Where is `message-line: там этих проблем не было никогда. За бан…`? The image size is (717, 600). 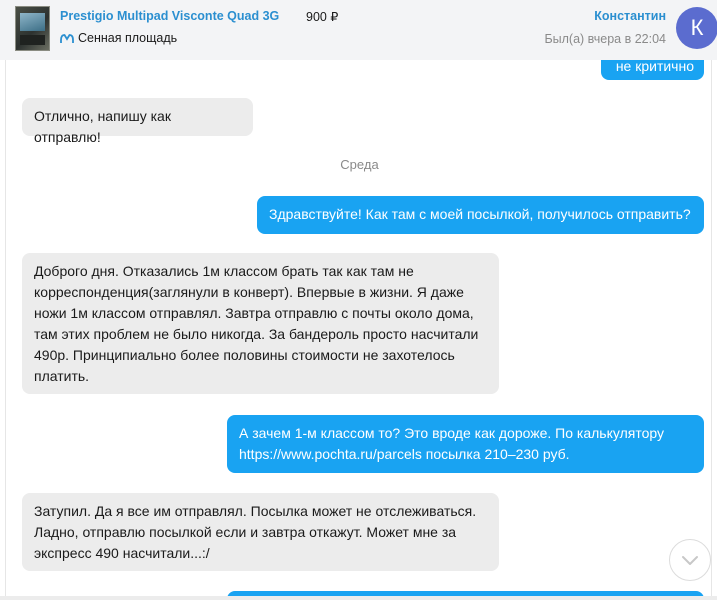
message-line: там этих проблем не было никогда. За бан… is located at coordinates (256, 334).